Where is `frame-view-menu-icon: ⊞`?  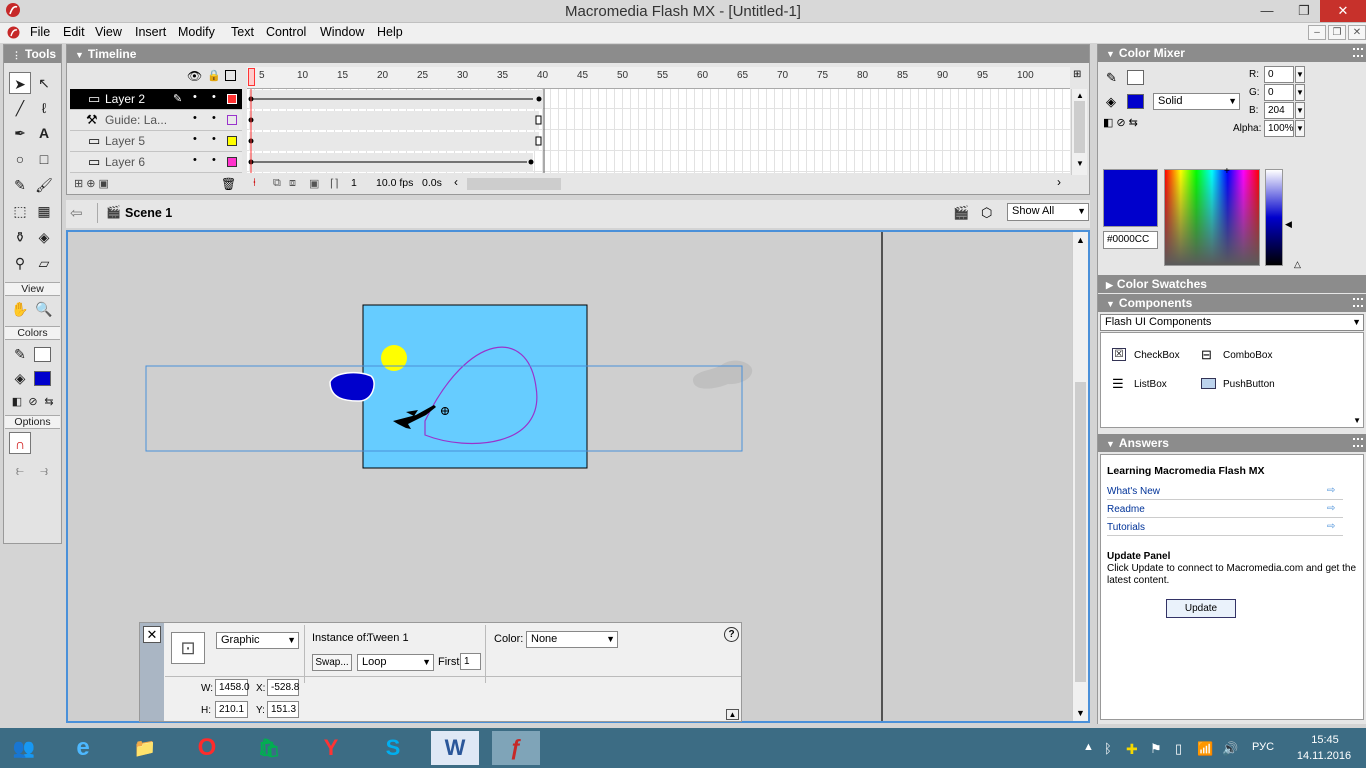
frame-view-menu-icon: ⊞ is located at coordinates (1077, 74).